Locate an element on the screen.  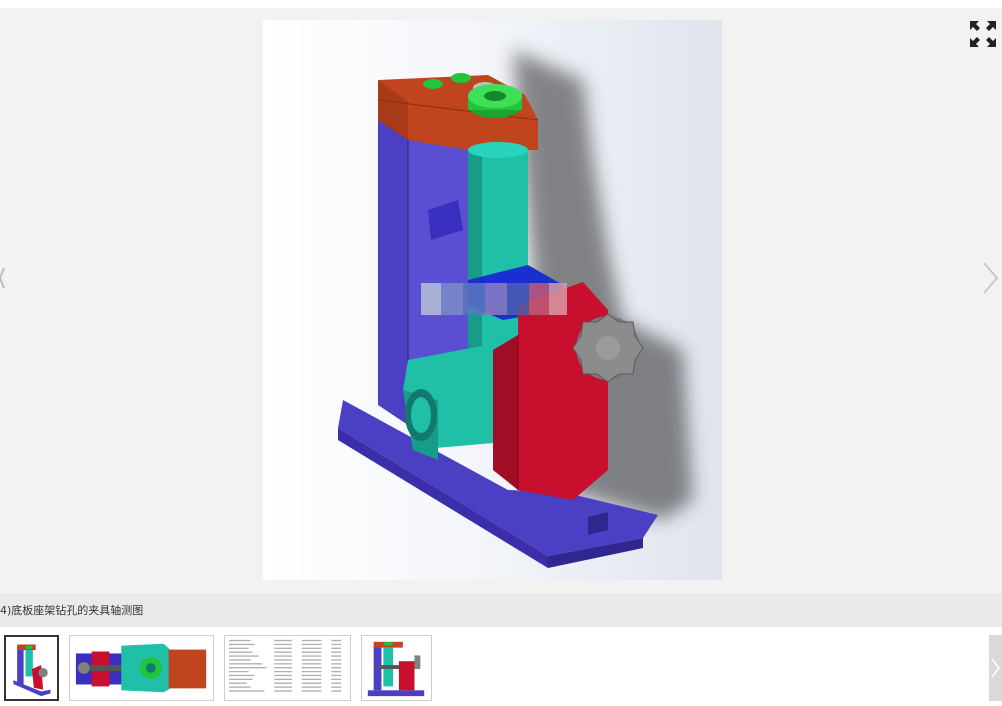
fullscreen-button is located at coordinates (983, 34).